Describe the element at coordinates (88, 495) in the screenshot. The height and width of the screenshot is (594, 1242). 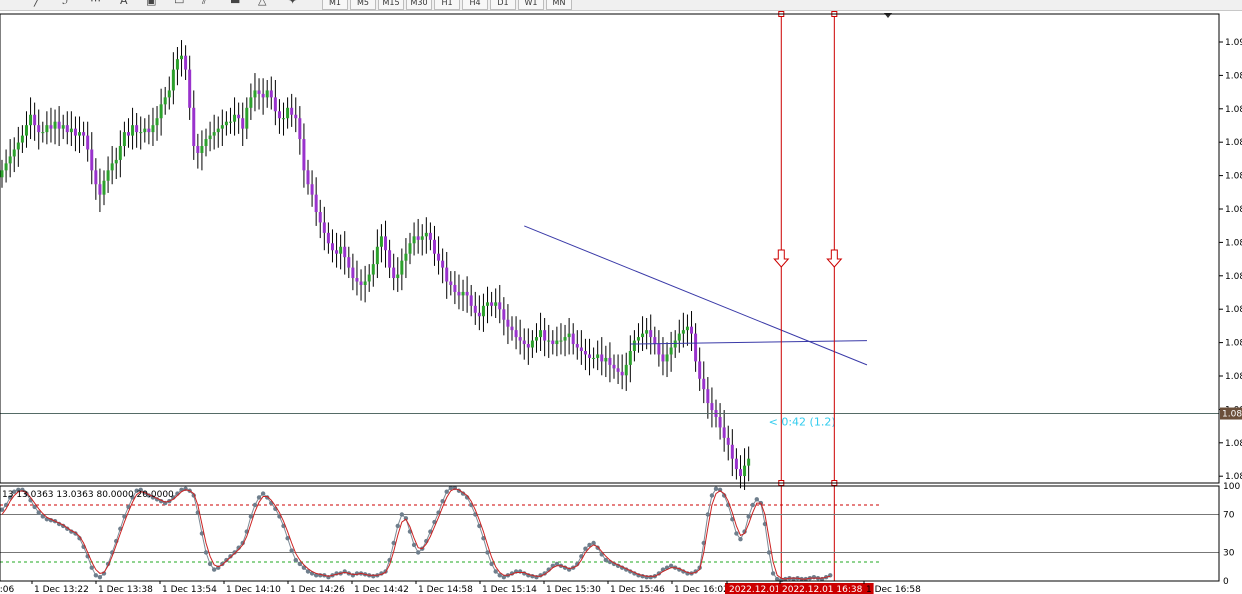
I see `stochastic-header-label: 13 13.0363 13.0363 80.0000 20.0000` at that location.